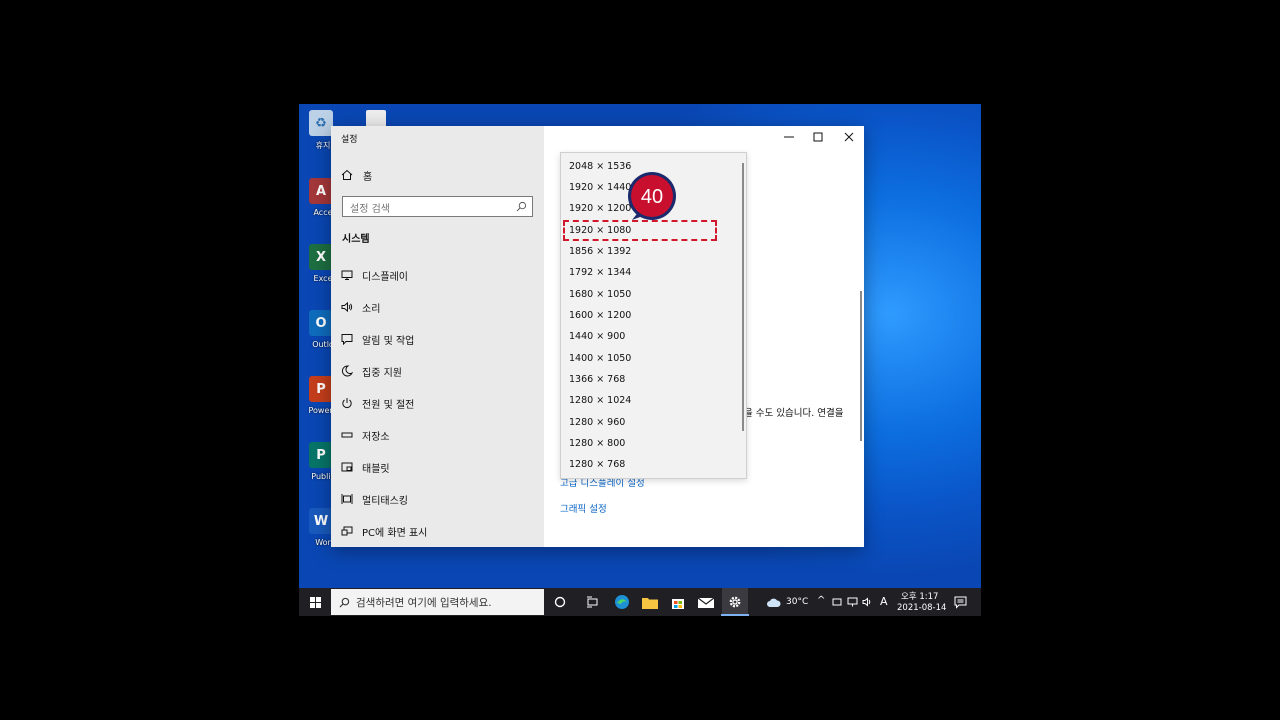  What do you see at coordinates (371, 309) in the screenshot?
I see `sidebar-item-label: 소리` at bounding box center [371, 309].